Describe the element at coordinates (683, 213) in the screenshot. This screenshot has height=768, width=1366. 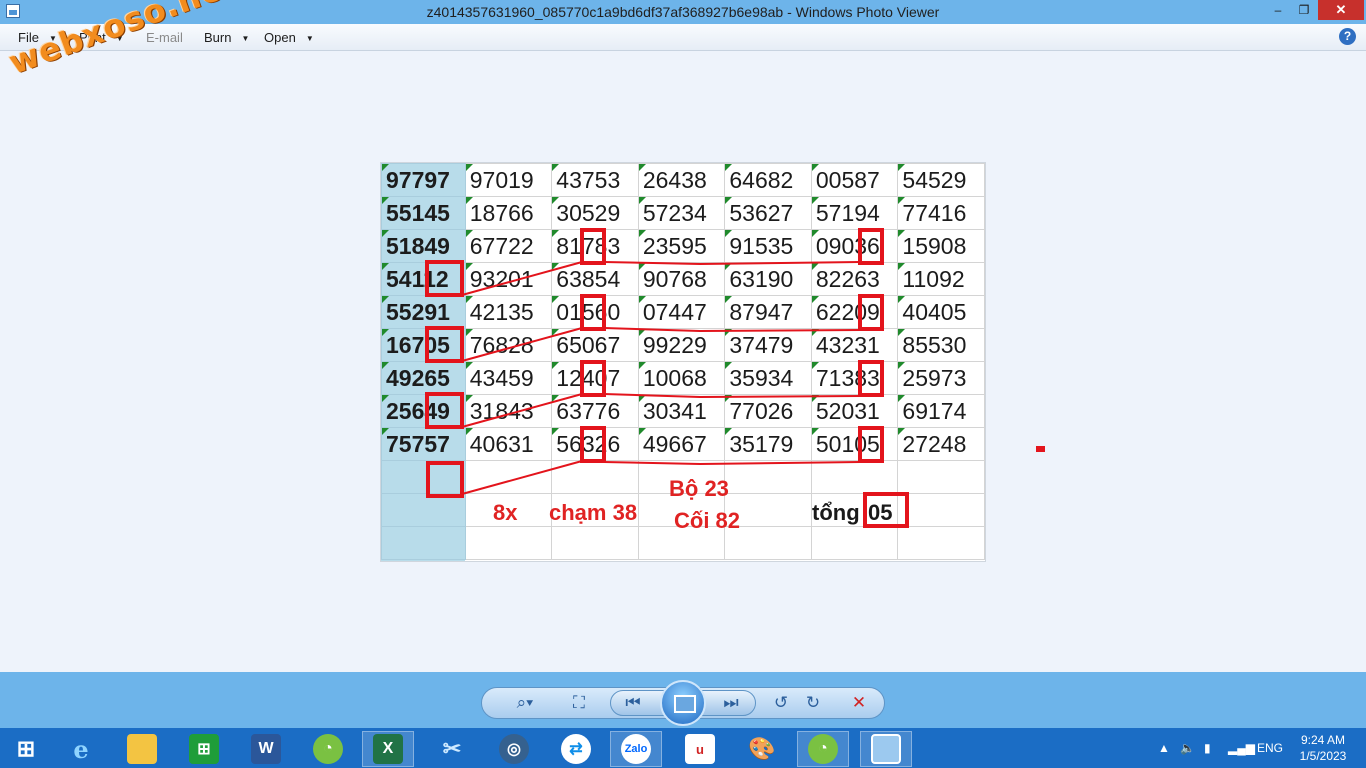
I see `table-row: 55145 18766 30529 57234 53627 57194 77416` at that location.